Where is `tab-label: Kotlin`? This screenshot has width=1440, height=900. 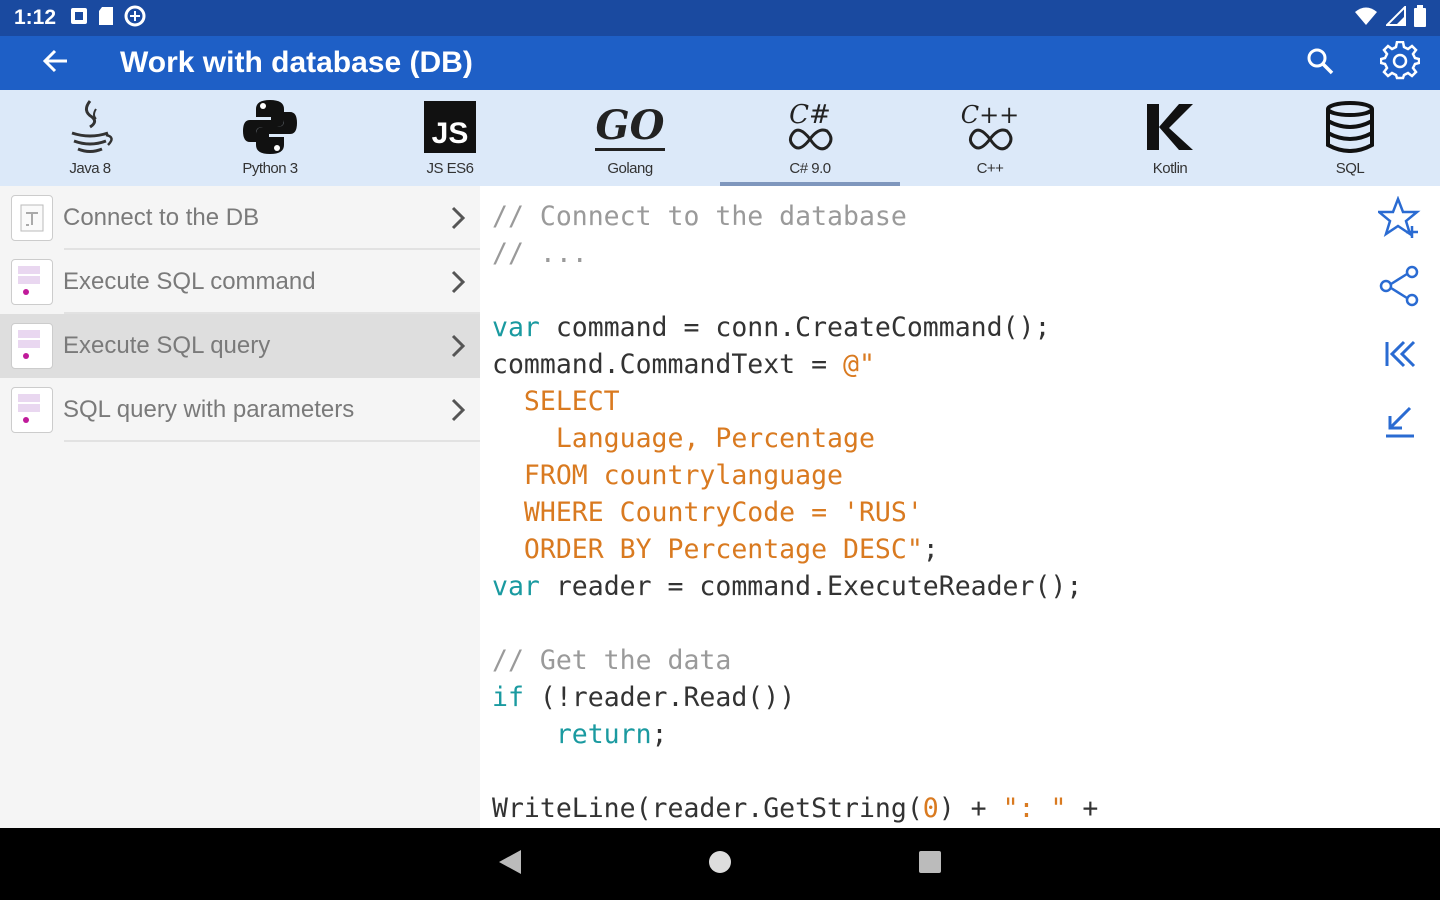 tab-label: Kotlin is located at coordinates (1170, 168).